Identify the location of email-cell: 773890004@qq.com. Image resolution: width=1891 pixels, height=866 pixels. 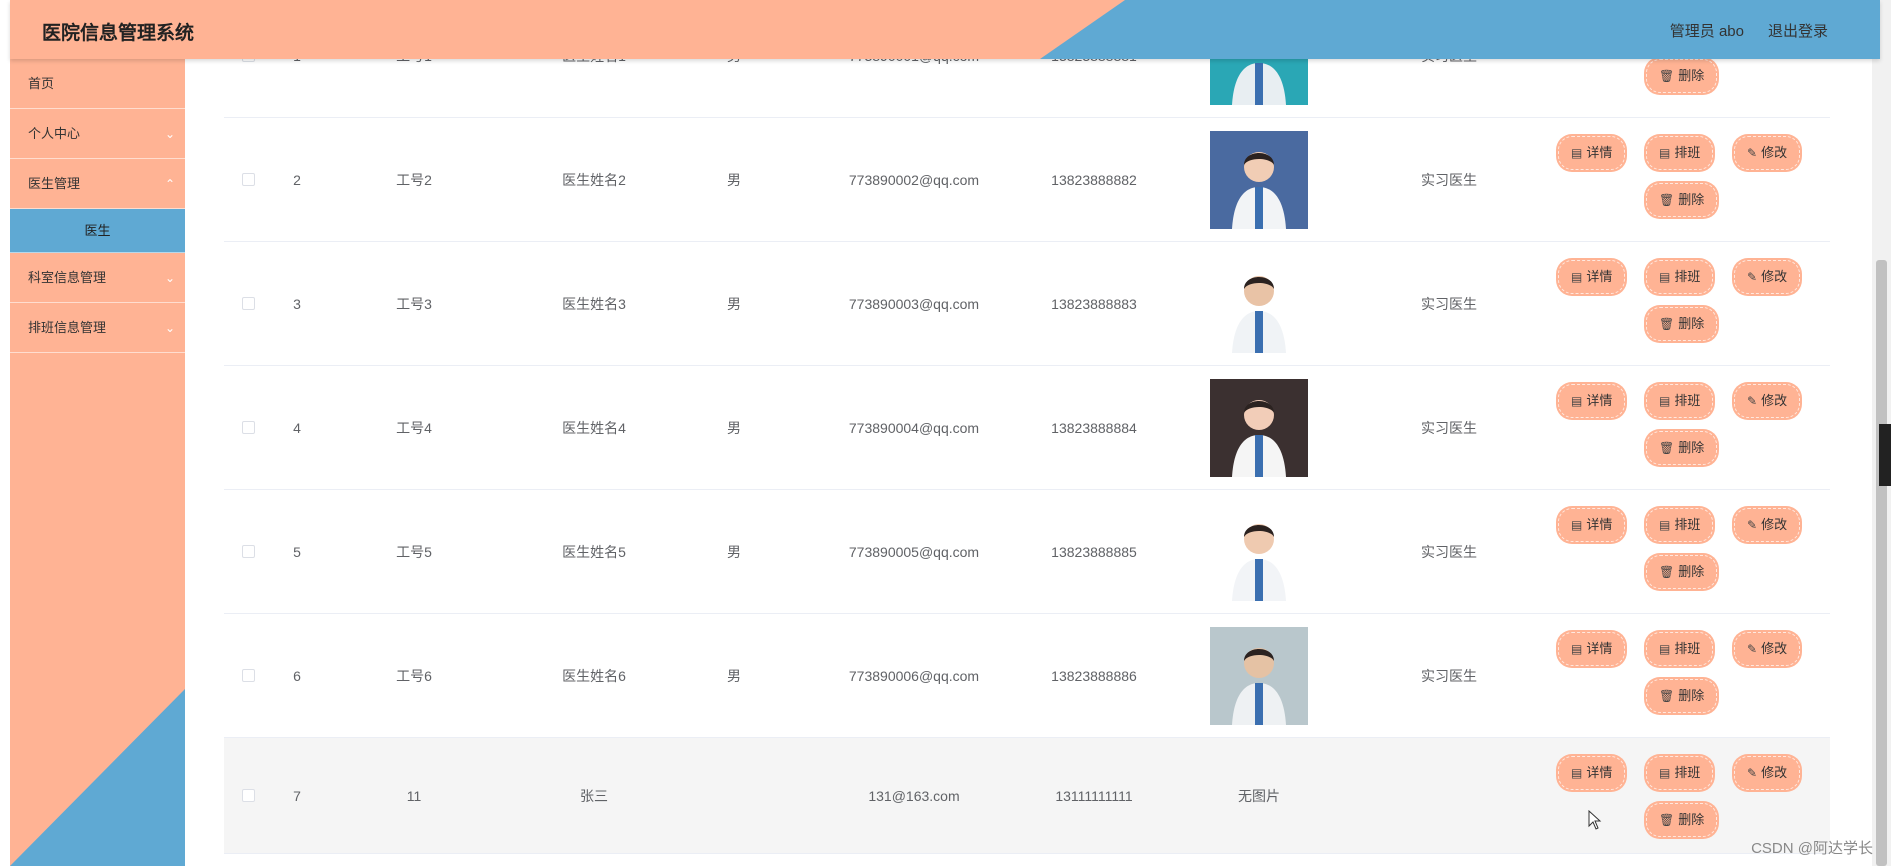
(914, 427).